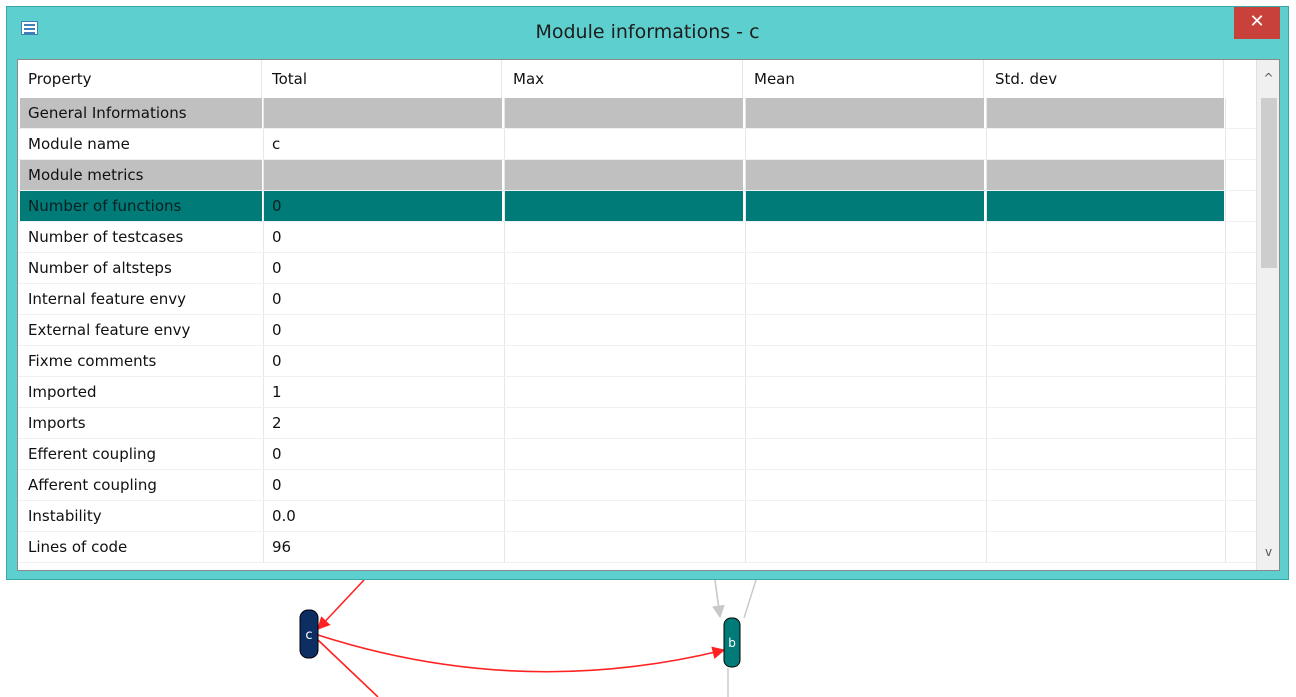 Image resolution: width=1296 pixels, height=697 pixels. Describe the element at coordinates (141, 79) in the screenshot. I see `column-header-property: Property` at that location.